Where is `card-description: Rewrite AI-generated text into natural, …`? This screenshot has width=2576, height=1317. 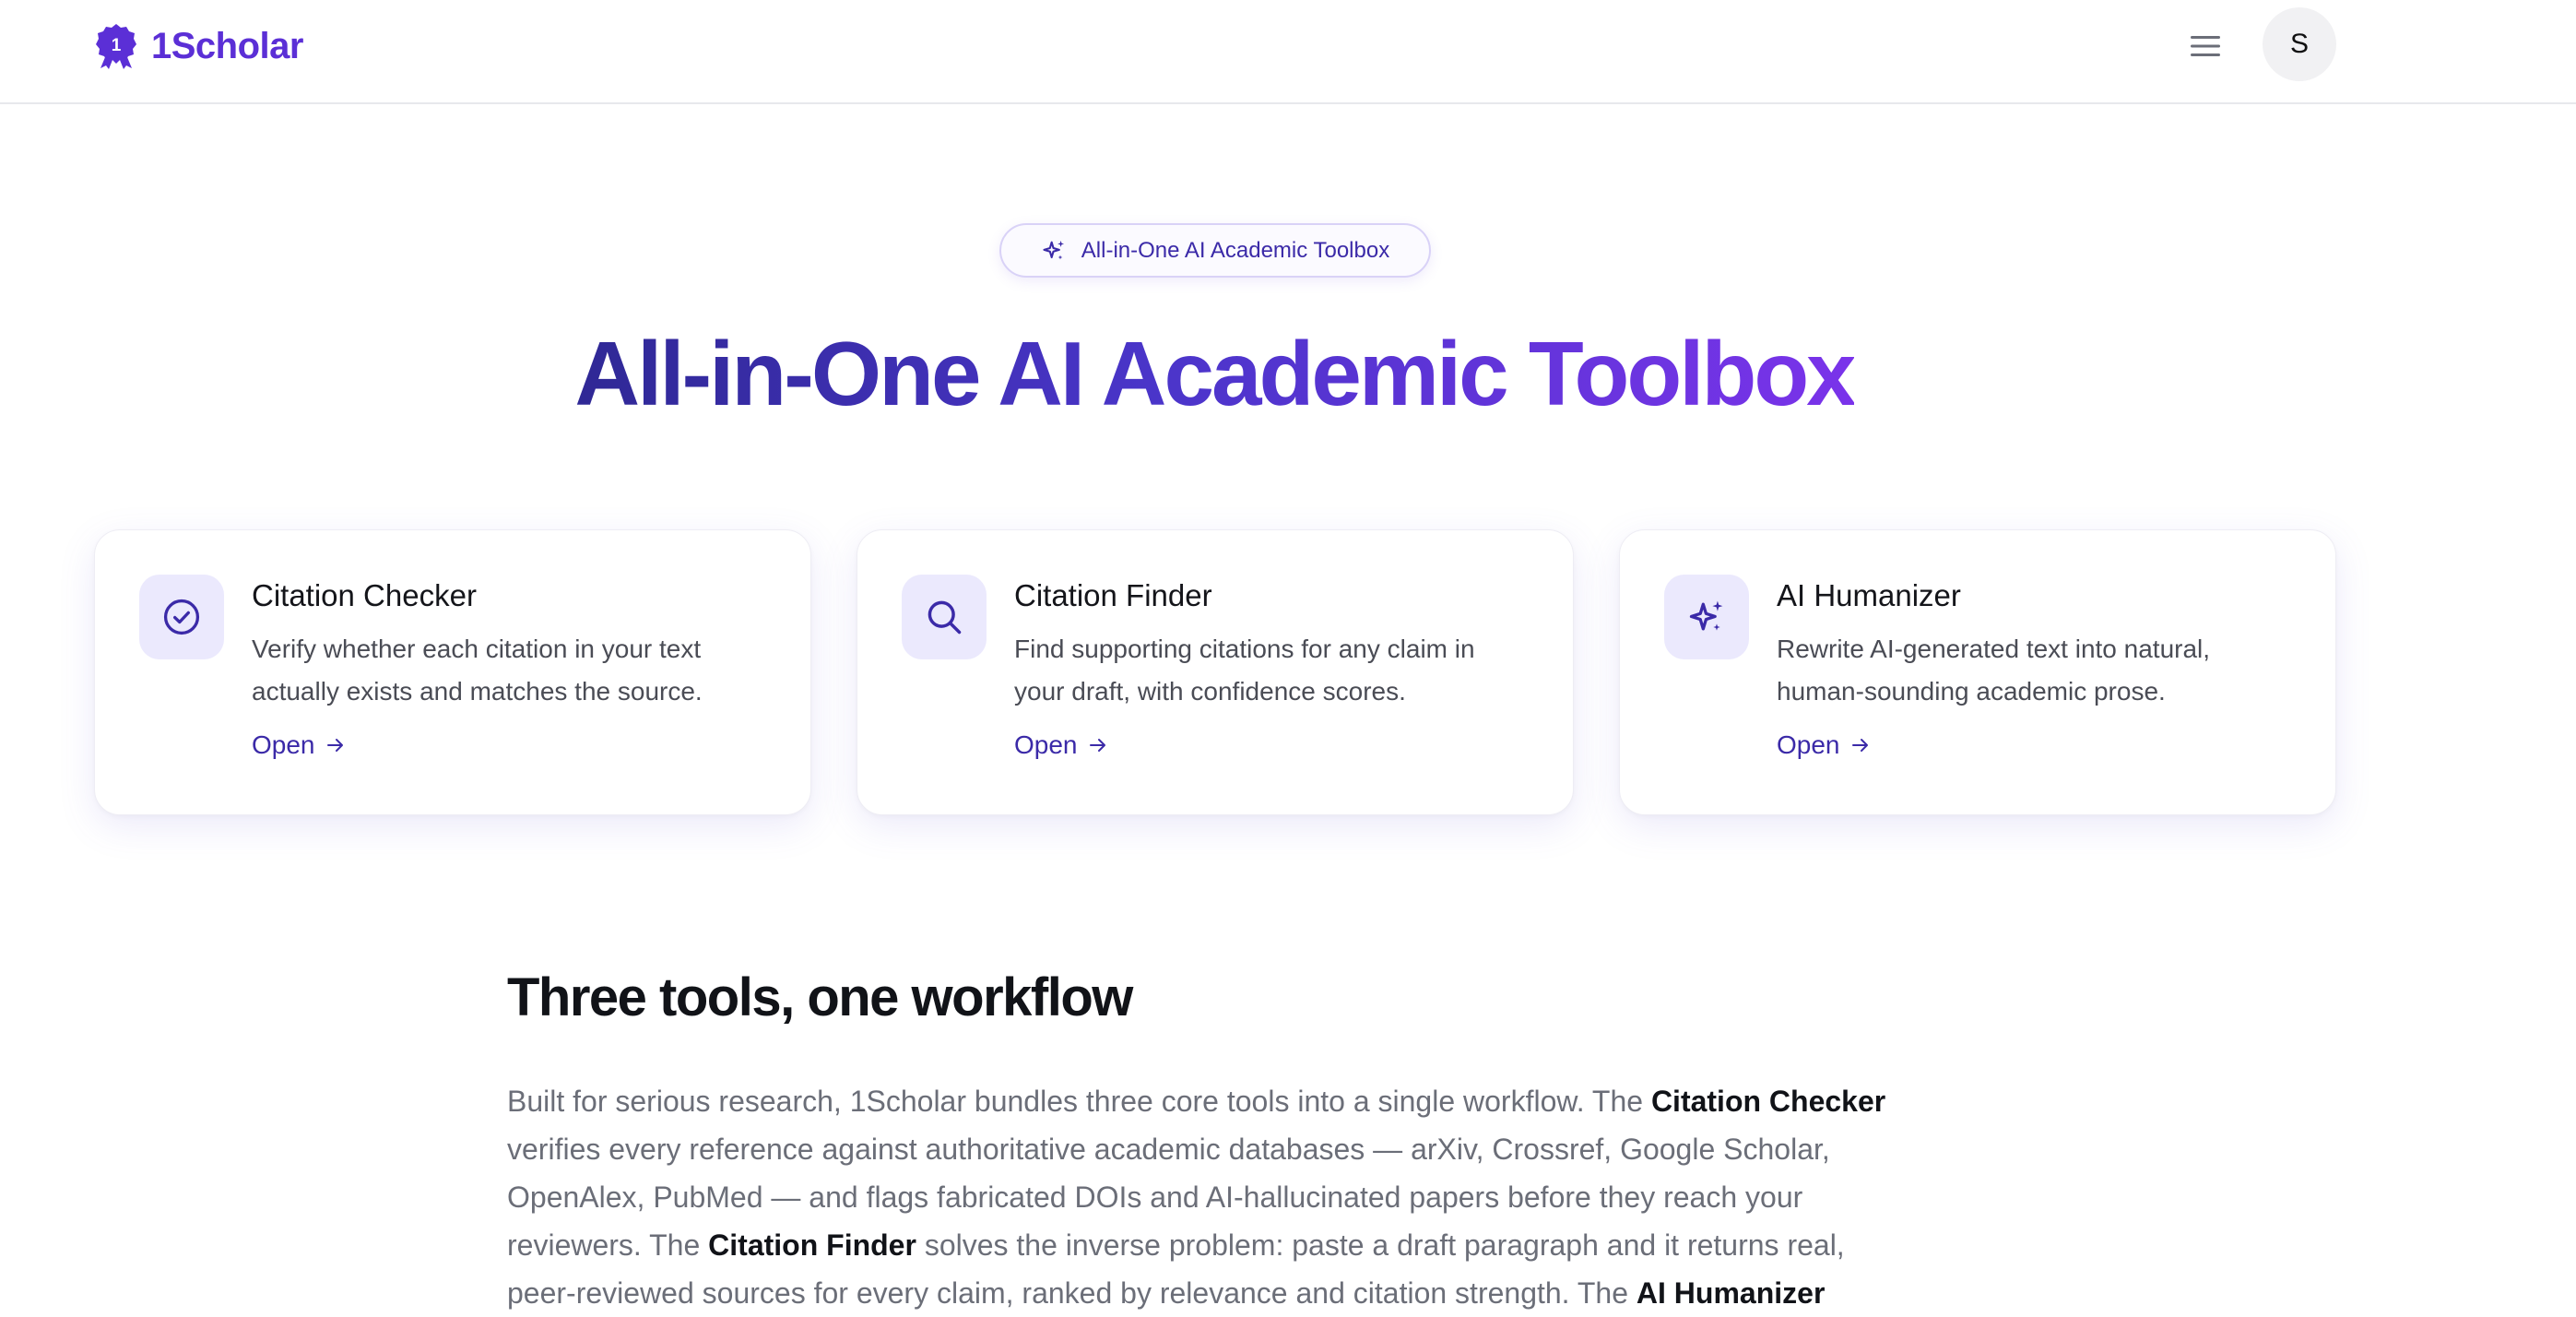
card-description: Rewrite AI-generated text into natural, … is located at coordinates (1994, 671).